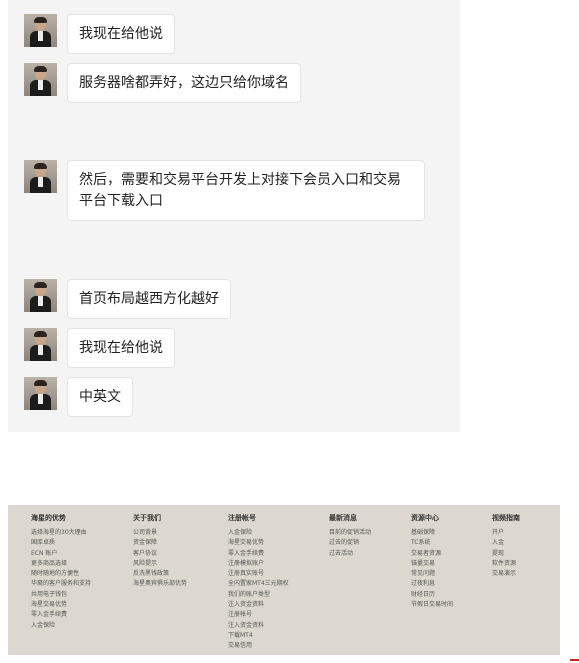 The height and width of the screenshot is (663, 579). Describe the element at coordinates (149, 299) in the screenshot. I see `message-bubble: 首页布局越西方化越好` at that location.